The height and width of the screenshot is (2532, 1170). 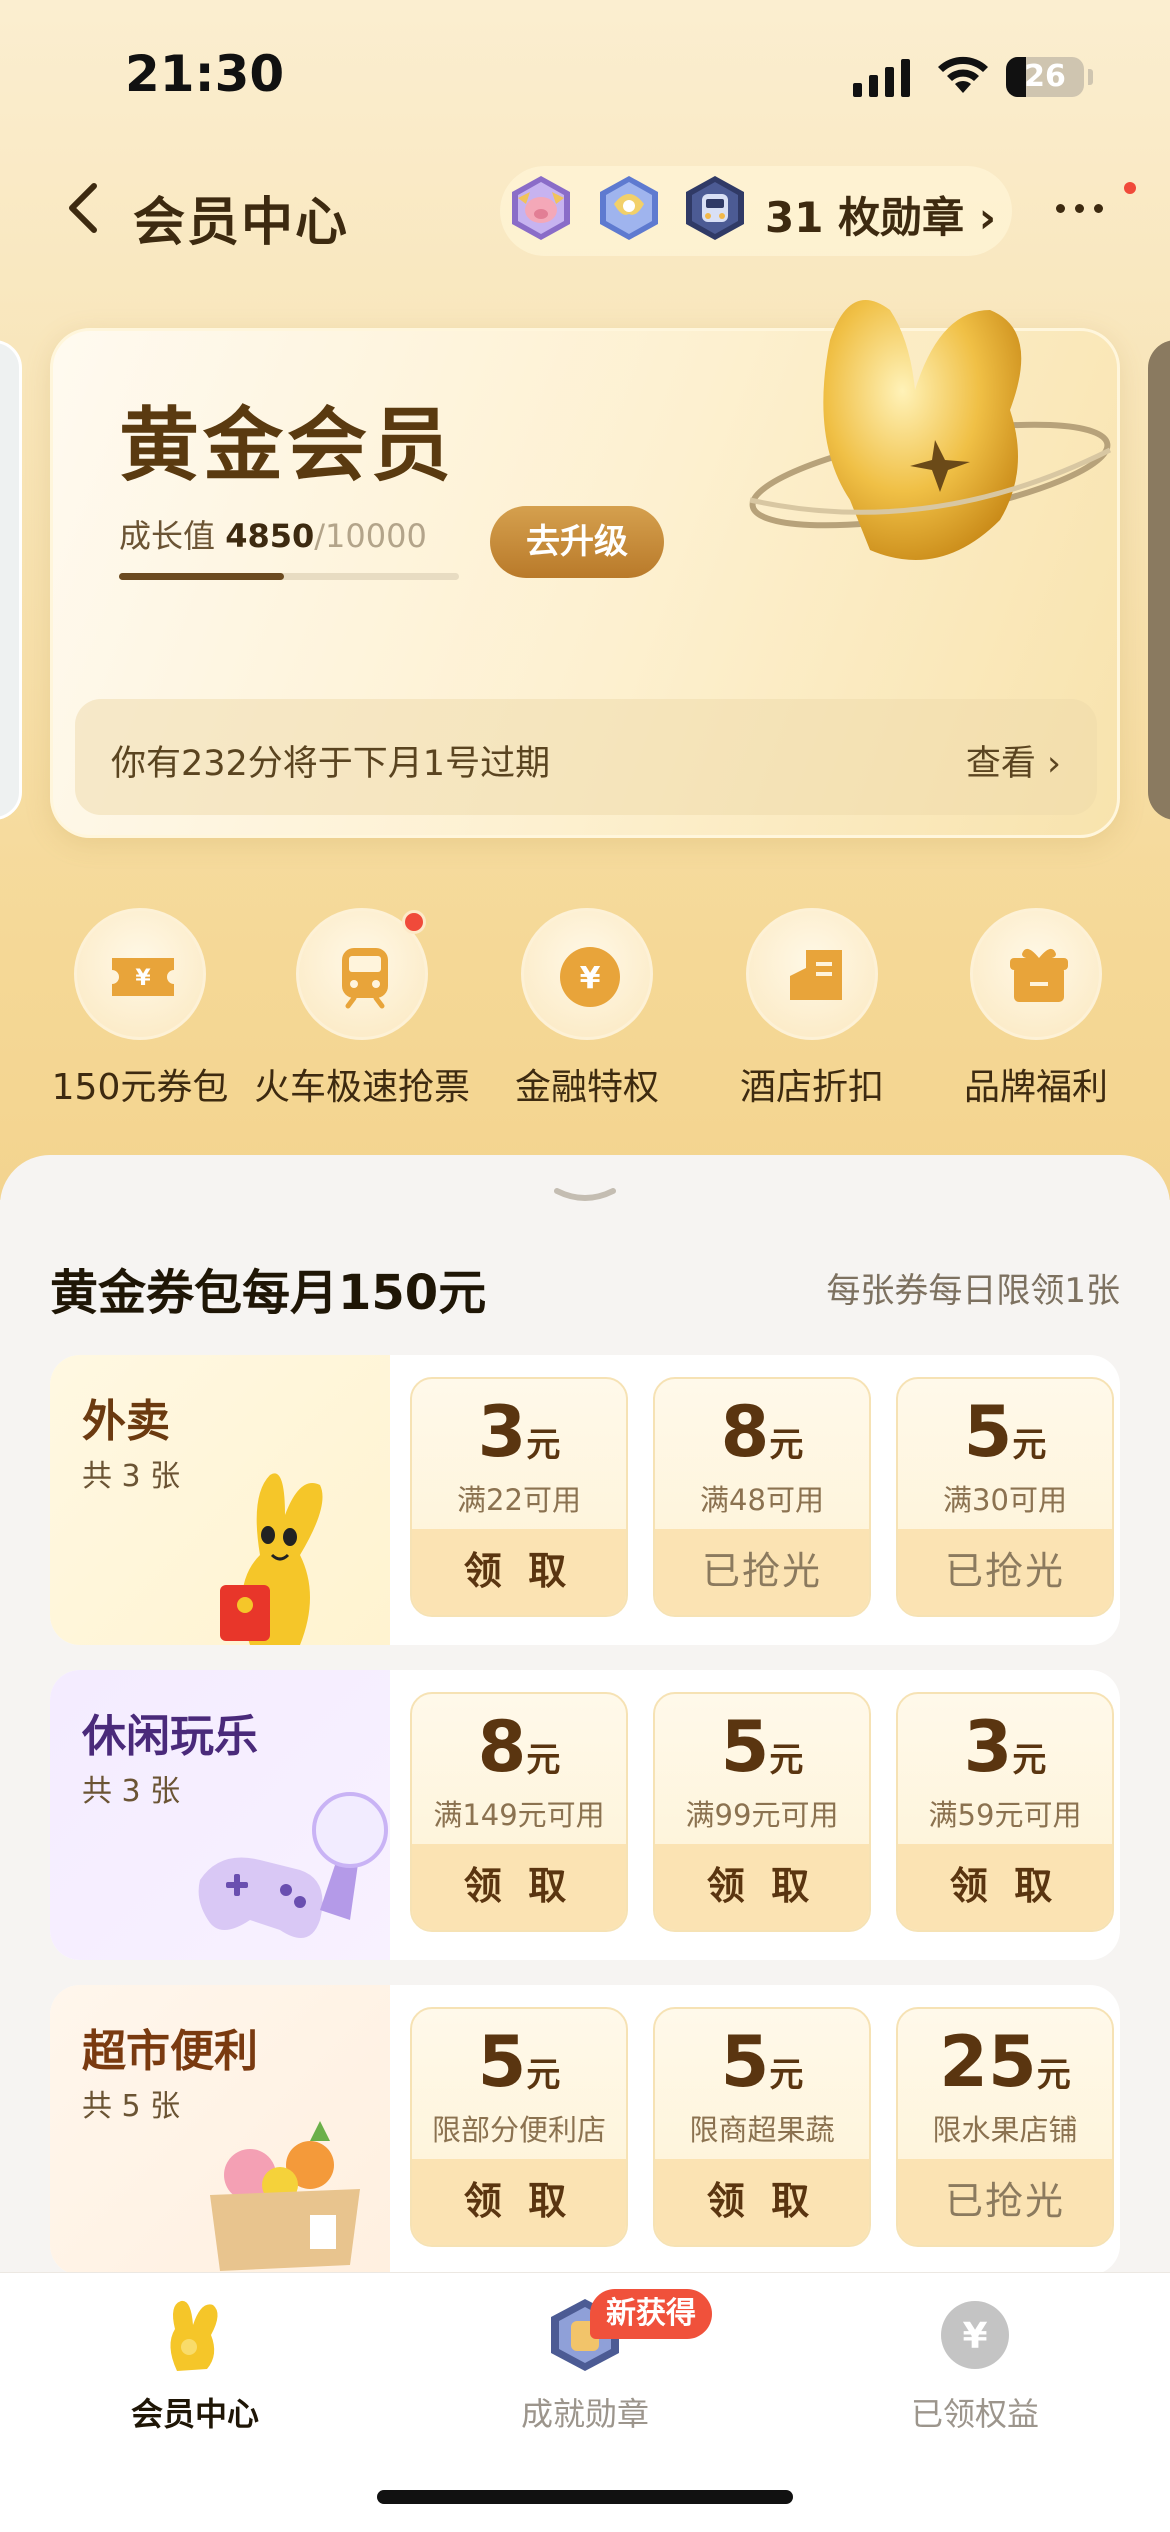 I want to click on previous-tier-card, so click(x=11, y=580).